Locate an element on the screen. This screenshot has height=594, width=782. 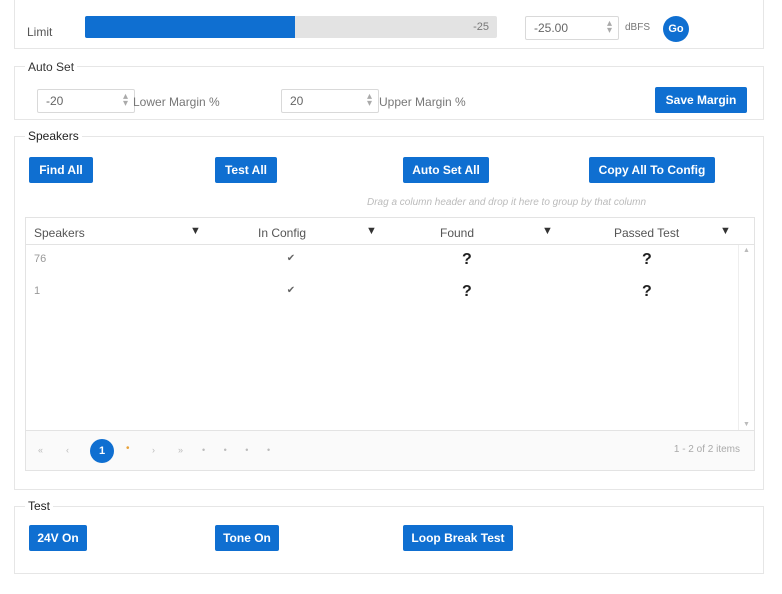
limit-unit: dBFS is located at coordinates (638, 27).